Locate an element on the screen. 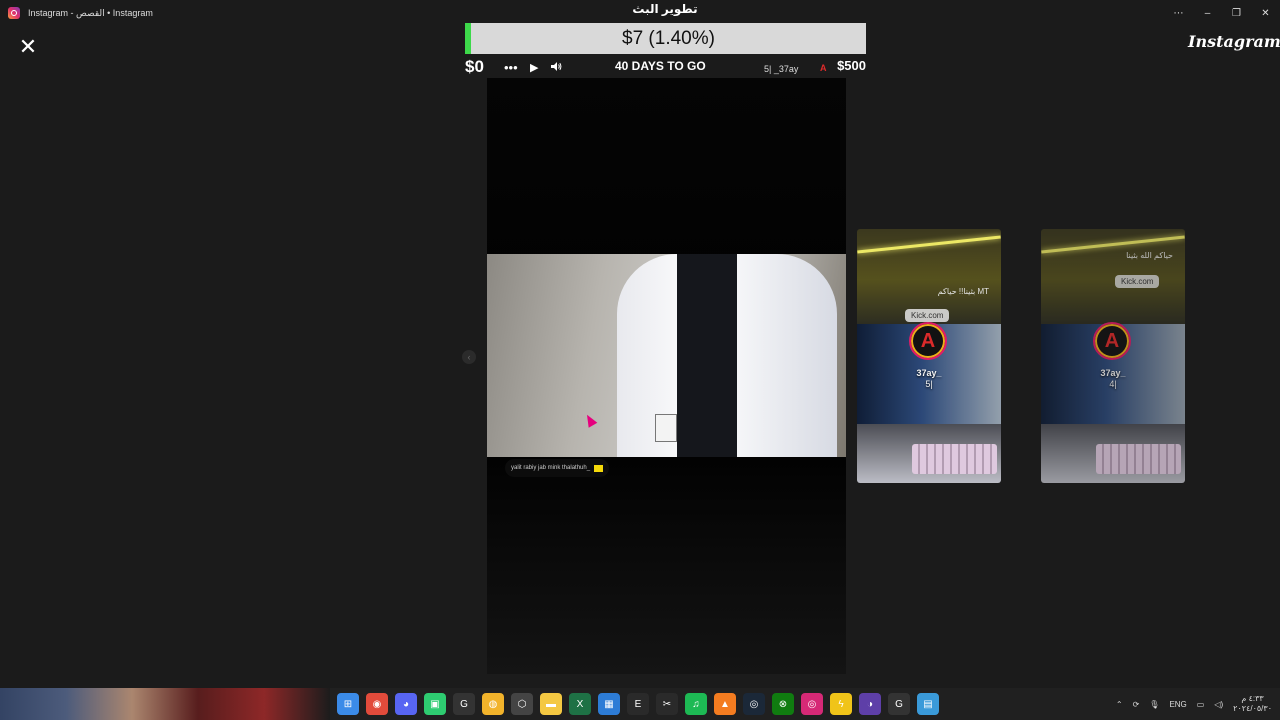 This screenshot has width=1280, height=720. close-icon: ✕ is located at coordinates (28, 47).